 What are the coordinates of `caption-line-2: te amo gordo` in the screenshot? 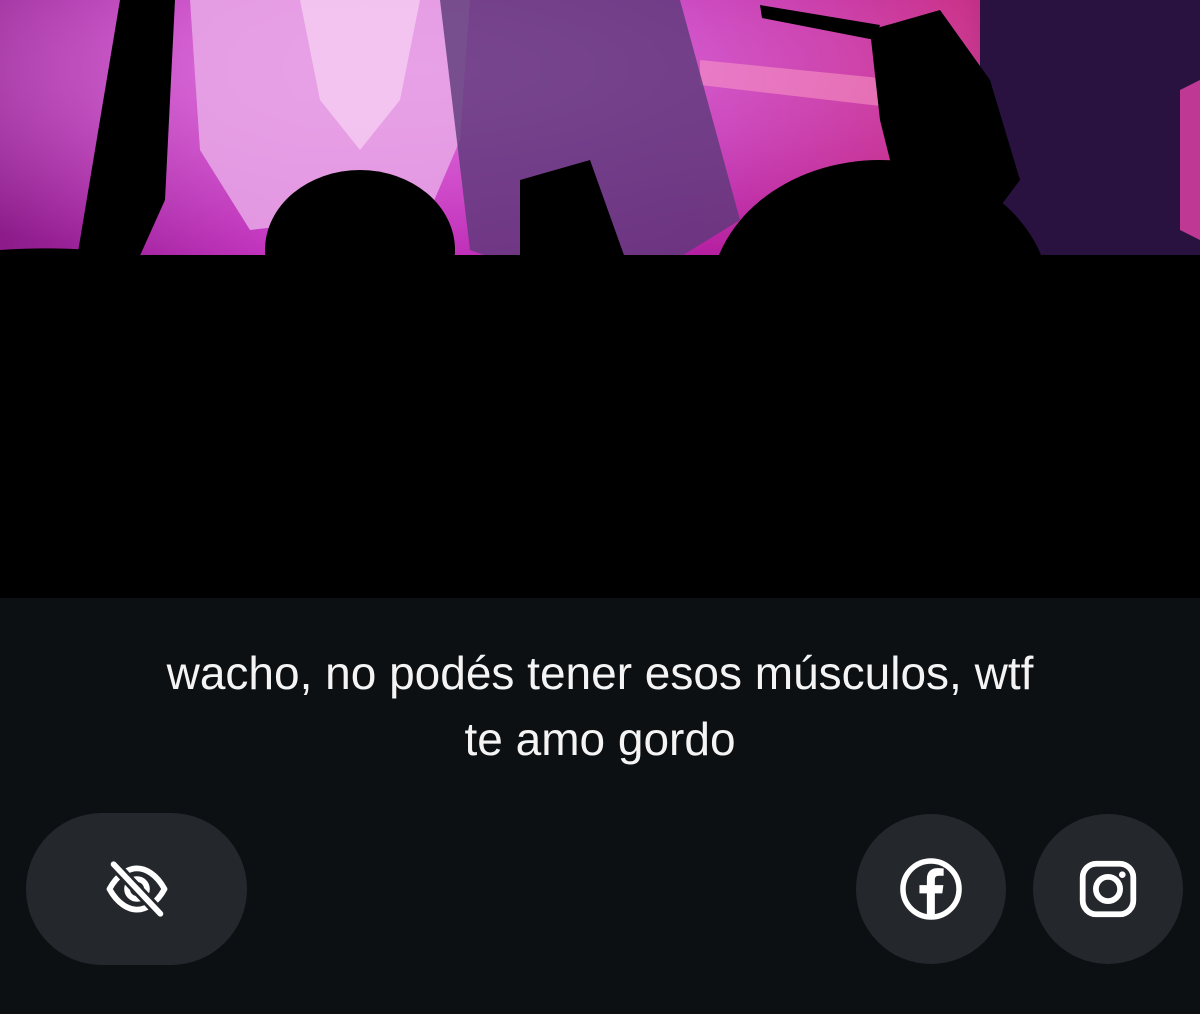 It's located at (600, 739).